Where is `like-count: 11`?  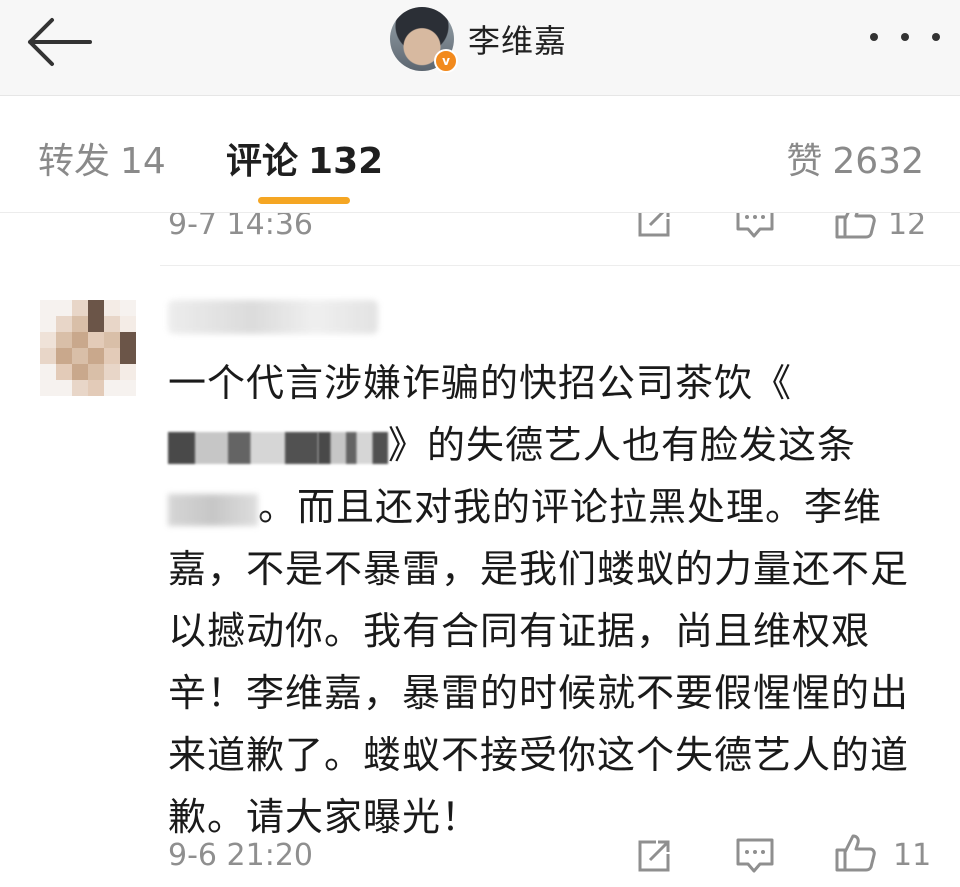
like-count: 11 is located at coordinates (912, 855).